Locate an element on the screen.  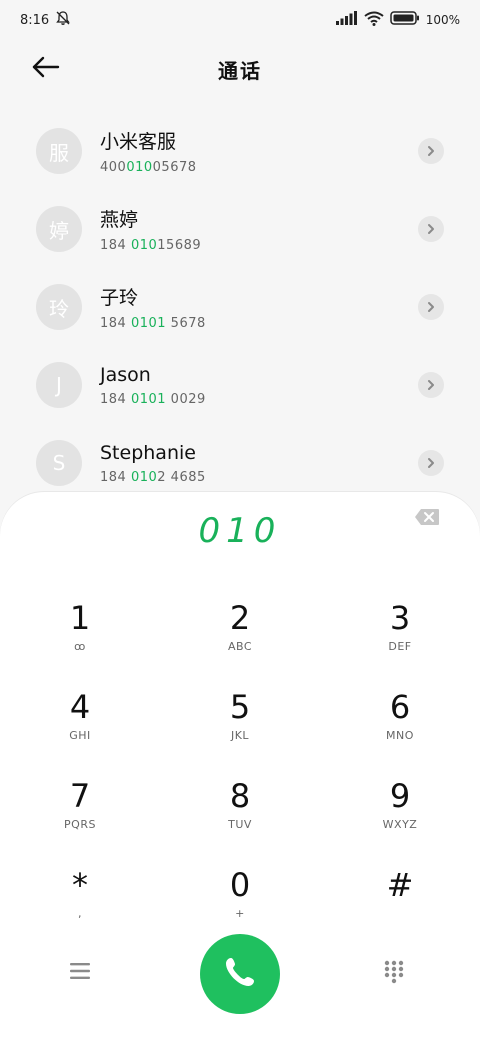
key-digit: 7 is located at coordinates (80, 796).